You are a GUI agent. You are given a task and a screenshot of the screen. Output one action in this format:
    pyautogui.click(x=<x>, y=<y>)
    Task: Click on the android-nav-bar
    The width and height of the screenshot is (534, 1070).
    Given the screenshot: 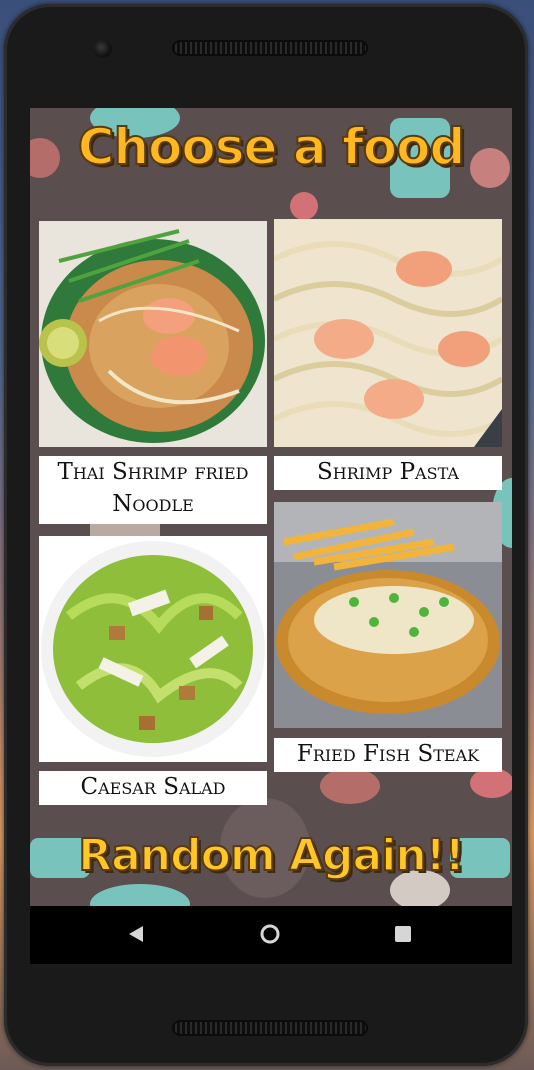 What is the action you would take?
    pyautogui.click(x=271, y=935)
    